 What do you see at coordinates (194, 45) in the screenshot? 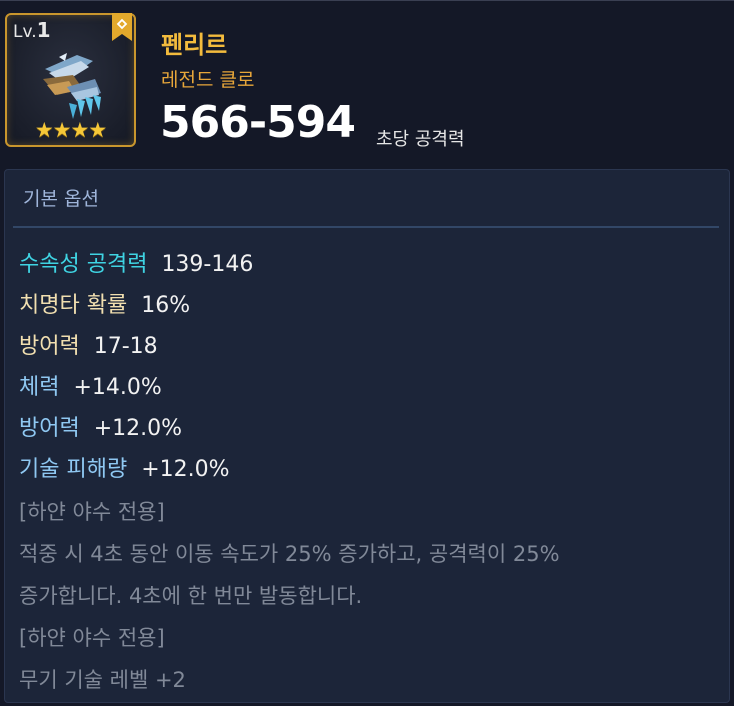
I see `item-name: 펜리르` at bounding box center [194, 45].